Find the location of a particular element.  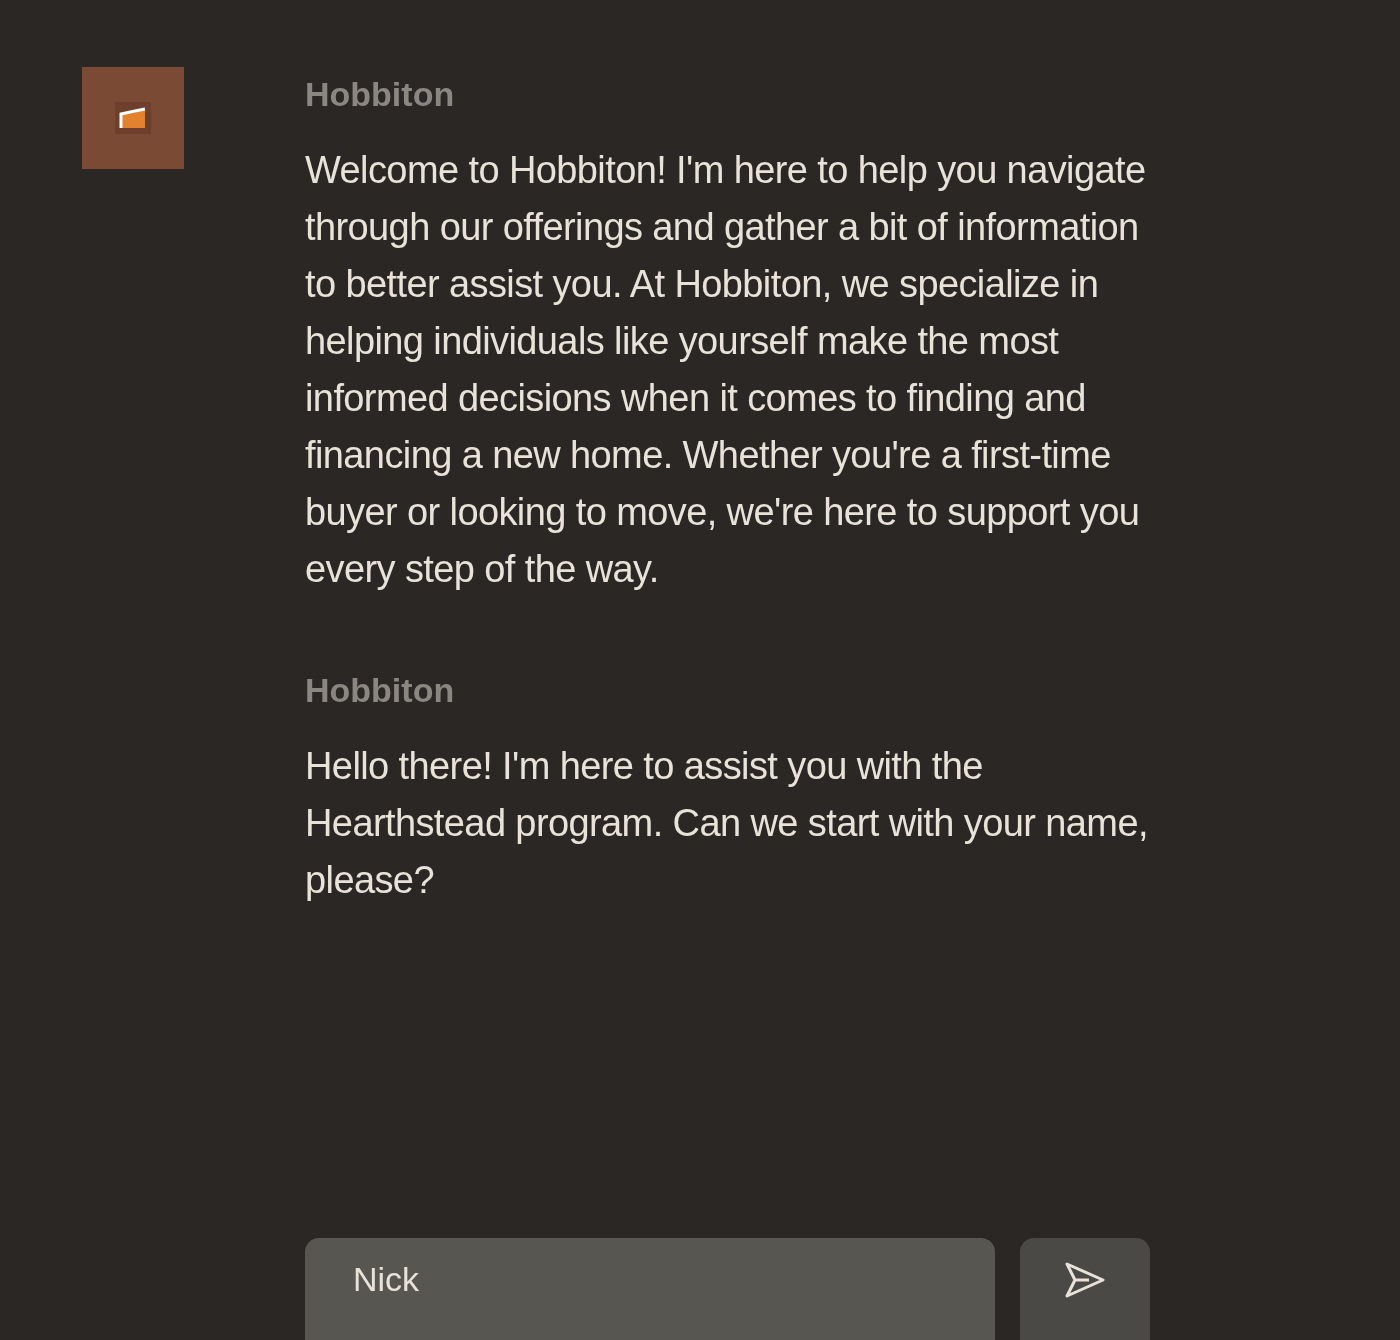

message-text: Hello there! I'm here to assist you with the Hearthstead program. Can we start with your name, please? is located at coordinates (727, 823).